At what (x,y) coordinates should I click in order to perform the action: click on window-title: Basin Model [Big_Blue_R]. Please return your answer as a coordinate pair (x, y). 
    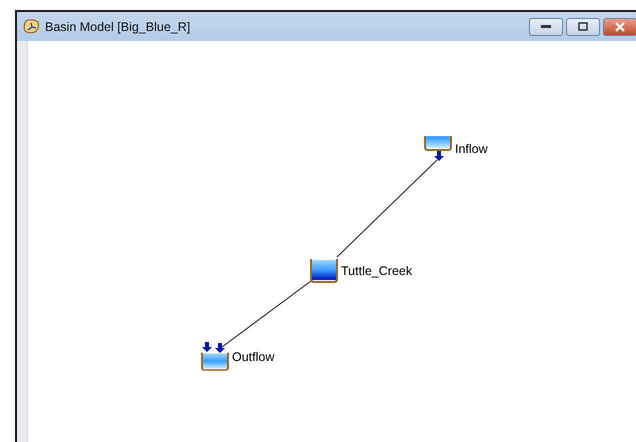
    Looking at the image, I should click on (118, 27).